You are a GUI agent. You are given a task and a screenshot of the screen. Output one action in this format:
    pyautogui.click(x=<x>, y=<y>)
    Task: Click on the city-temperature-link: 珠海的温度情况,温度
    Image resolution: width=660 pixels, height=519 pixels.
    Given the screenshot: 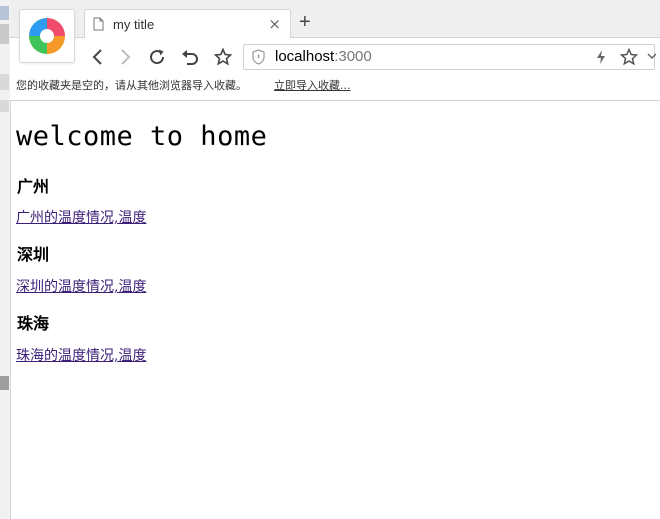 What is the action you would take?
    pyautogui.click(x=81, y=355)
    